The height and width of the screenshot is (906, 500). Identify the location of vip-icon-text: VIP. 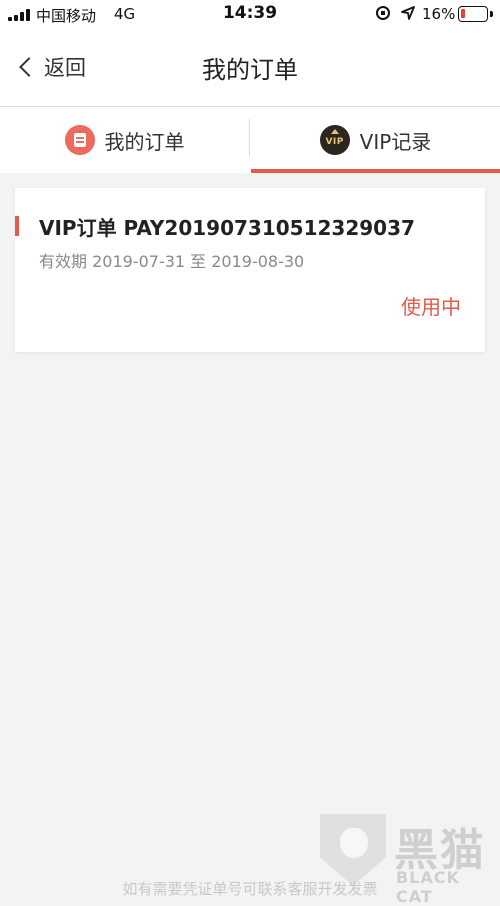
(334, 142).